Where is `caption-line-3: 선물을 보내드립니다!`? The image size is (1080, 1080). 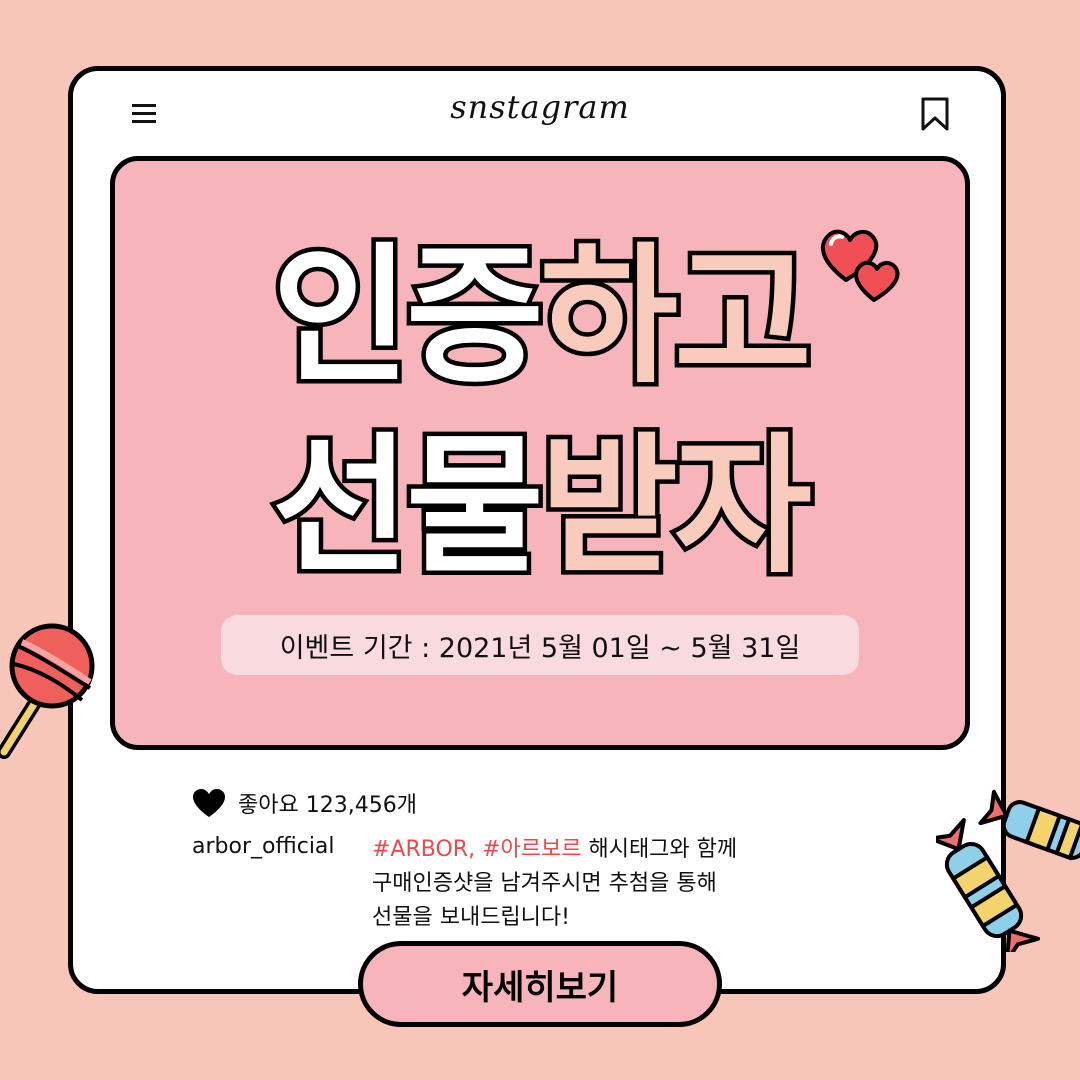 caption-line-3: 선물을 보내드립니다! is located at coordinates (471, 917).